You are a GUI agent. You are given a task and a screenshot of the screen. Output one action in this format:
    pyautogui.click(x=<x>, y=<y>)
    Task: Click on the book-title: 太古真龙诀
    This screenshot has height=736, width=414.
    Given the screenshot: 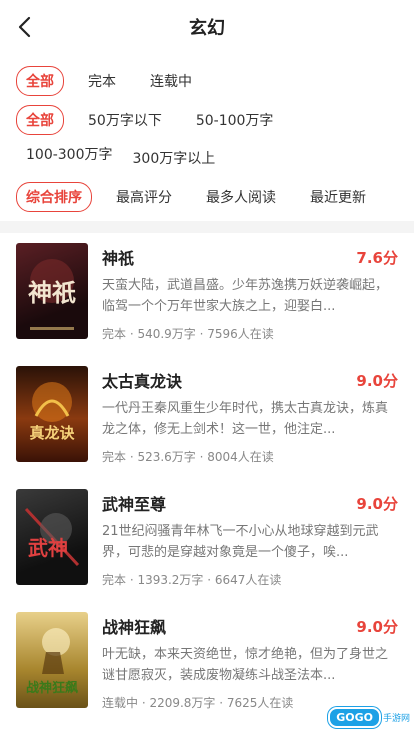 What is the action you would take?
    pyautogui.click(x=142, y=381)
    